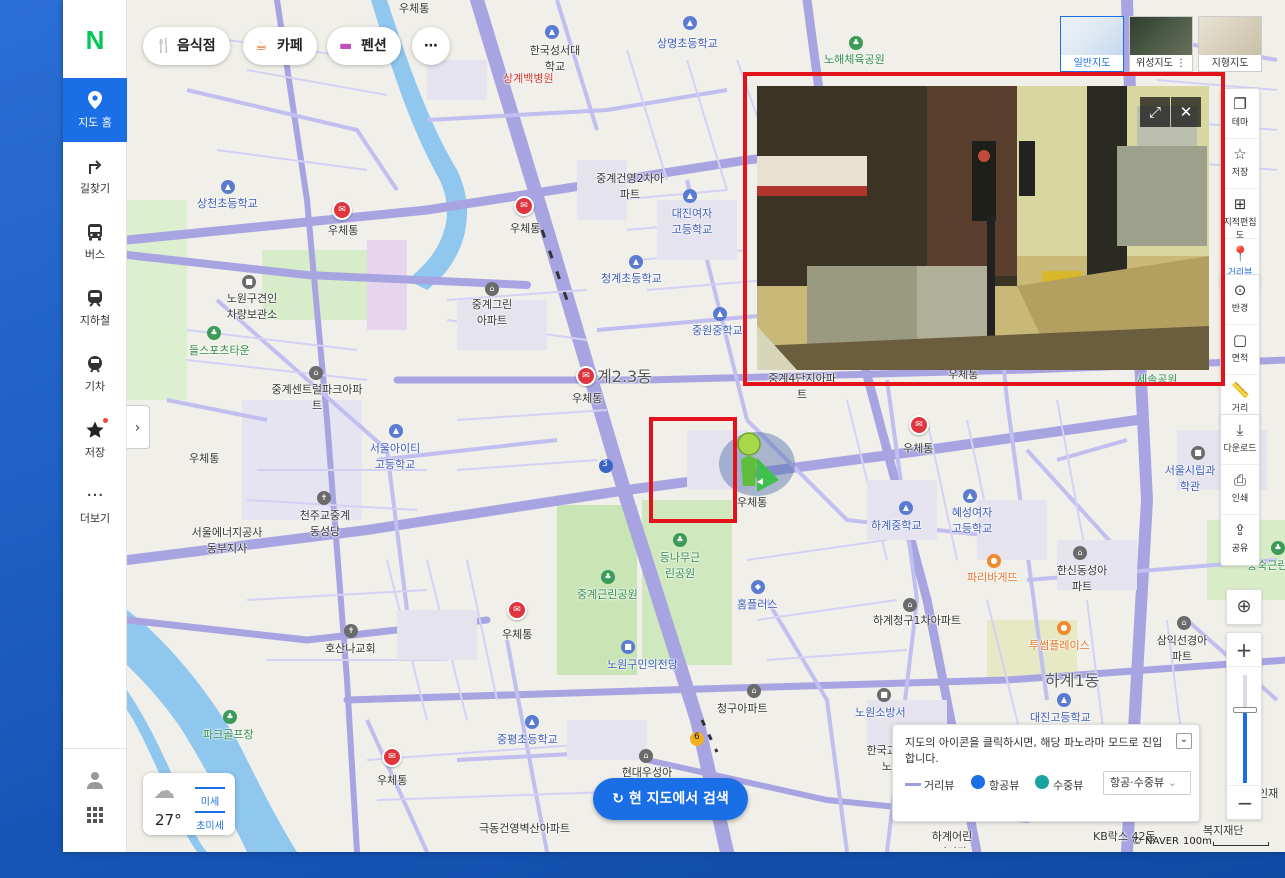 The image size is (1285, 878). Describe the element at coordinates (896, 525) in the screenshot. I see `place-label: 하계중학교` at that location.